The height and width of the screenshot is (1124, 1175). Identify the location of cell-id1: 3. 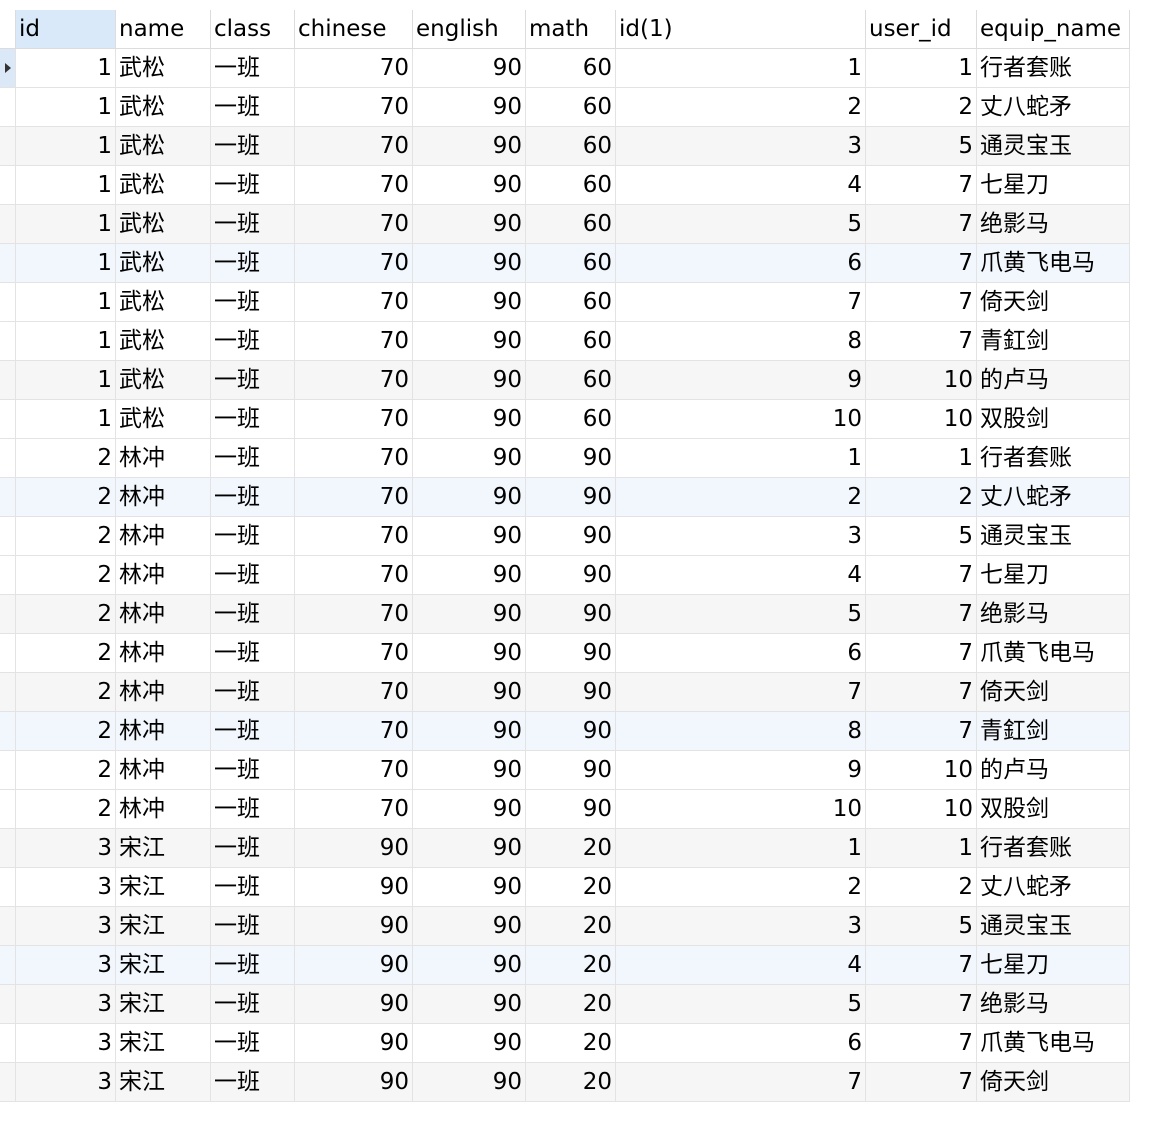
(741, 926).